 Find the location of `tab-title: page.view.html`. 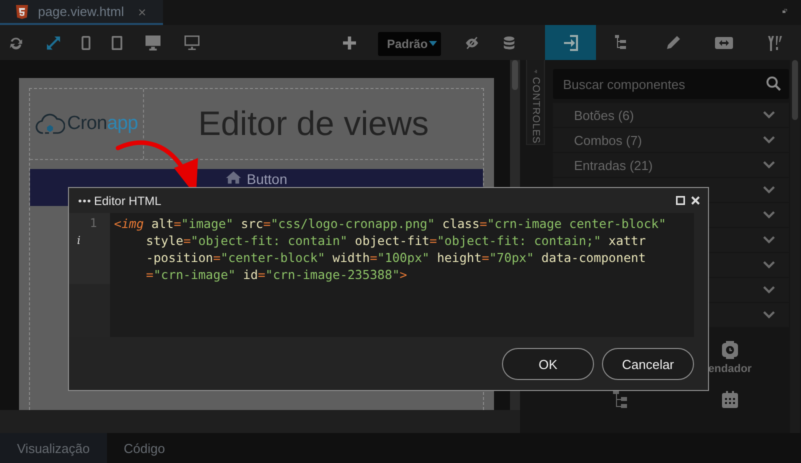

tab-title: page.view.html is located at coordinates (81, 11).